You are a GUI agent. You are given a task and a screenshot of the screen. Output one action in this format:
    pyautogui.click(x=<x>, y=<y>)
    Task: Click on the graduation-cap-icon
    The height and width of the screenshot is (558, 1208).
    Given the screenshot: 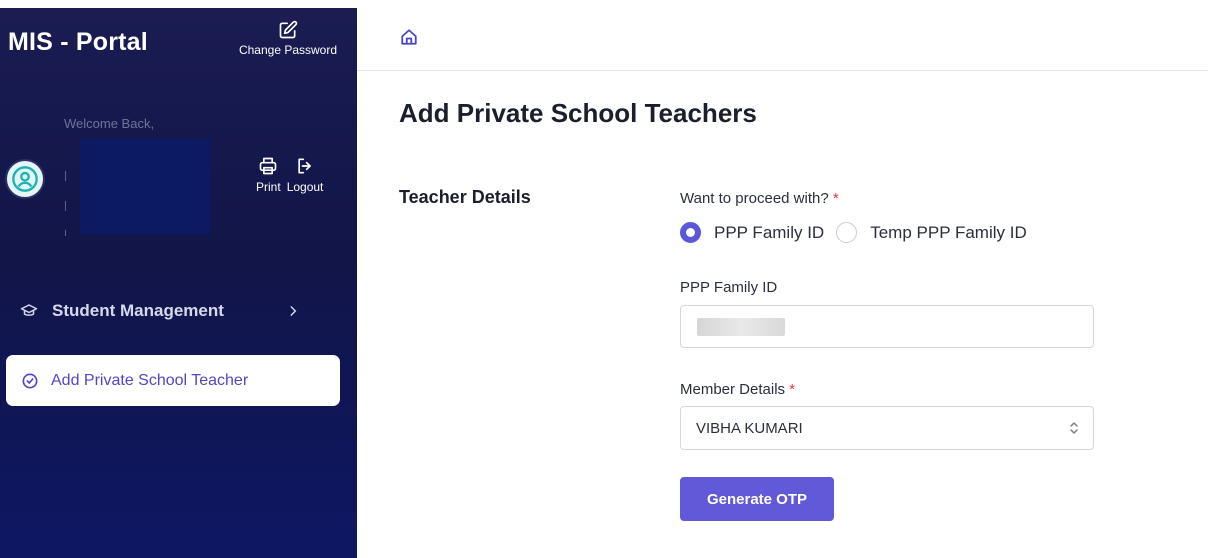 What is the action you would take?
    pyautogui.click(x=29, y=310)
    